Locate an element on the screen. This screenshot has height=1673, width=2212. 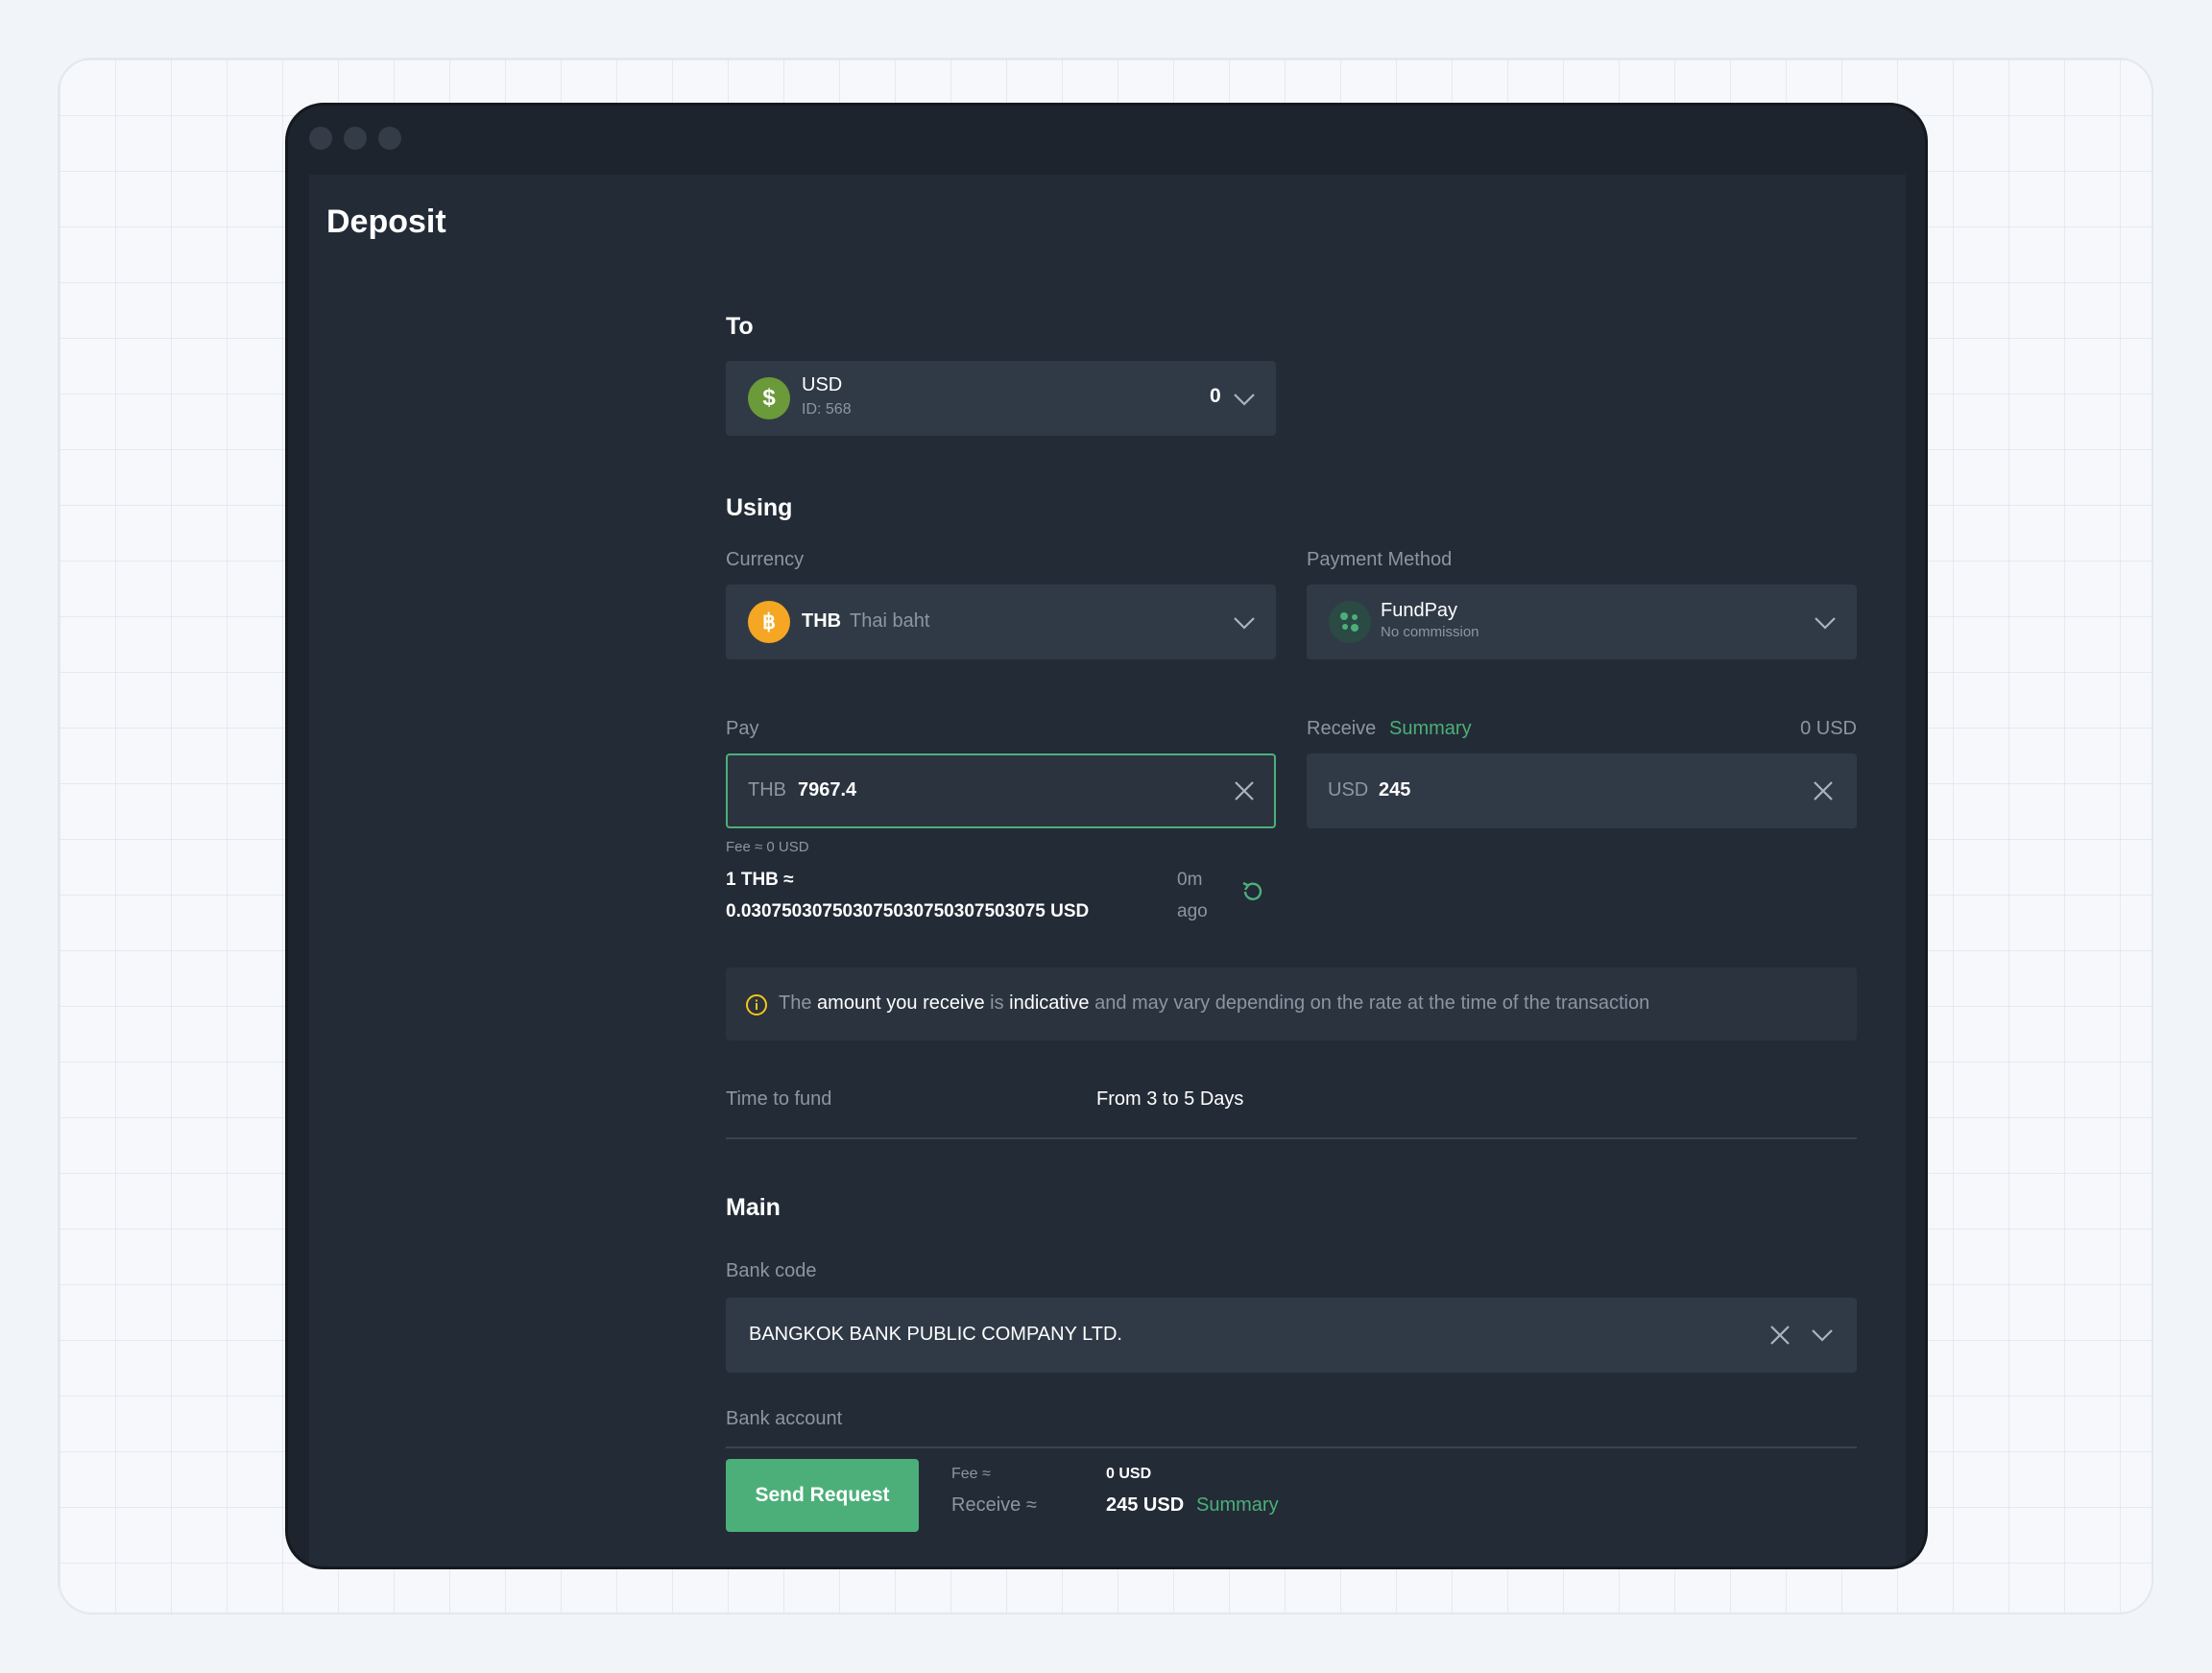
pay-amount-value: 7967.4 is located at coordinates (827, 790).